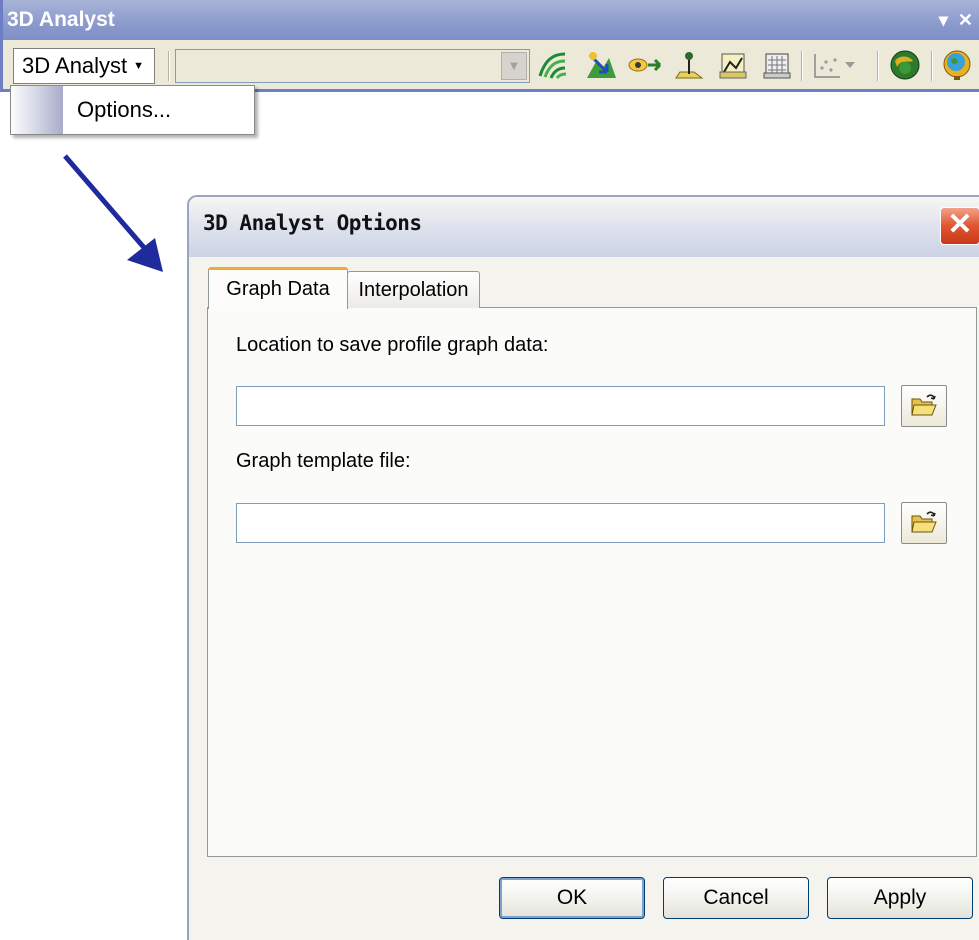  I want to click on tab-interpolation-label: Interpolation, so click(413, 289).